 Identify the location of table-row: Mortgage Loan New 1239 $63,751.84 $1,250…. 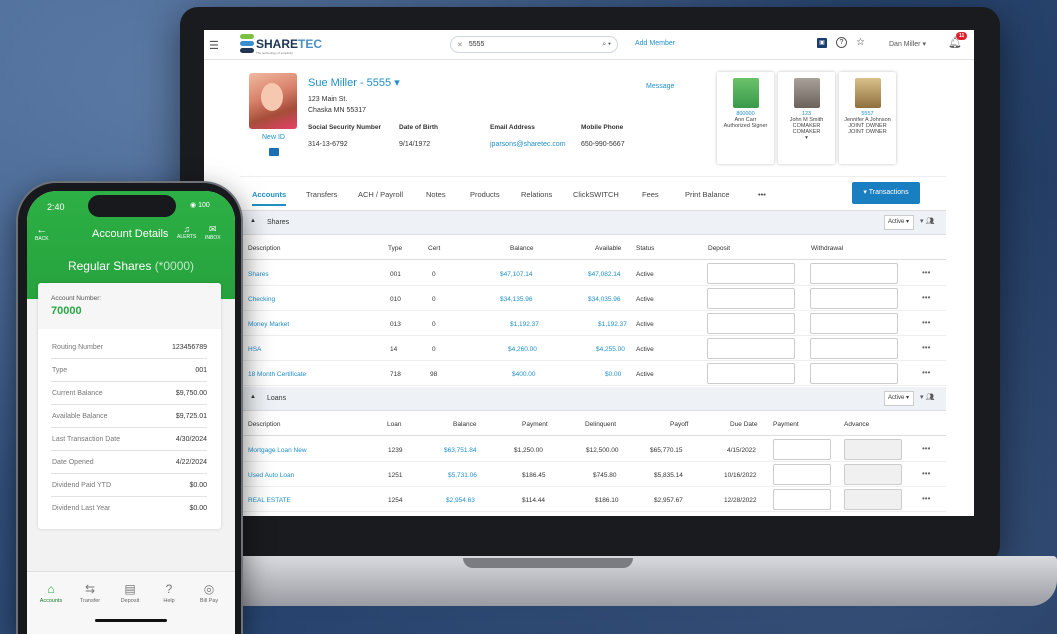
(593, 449).